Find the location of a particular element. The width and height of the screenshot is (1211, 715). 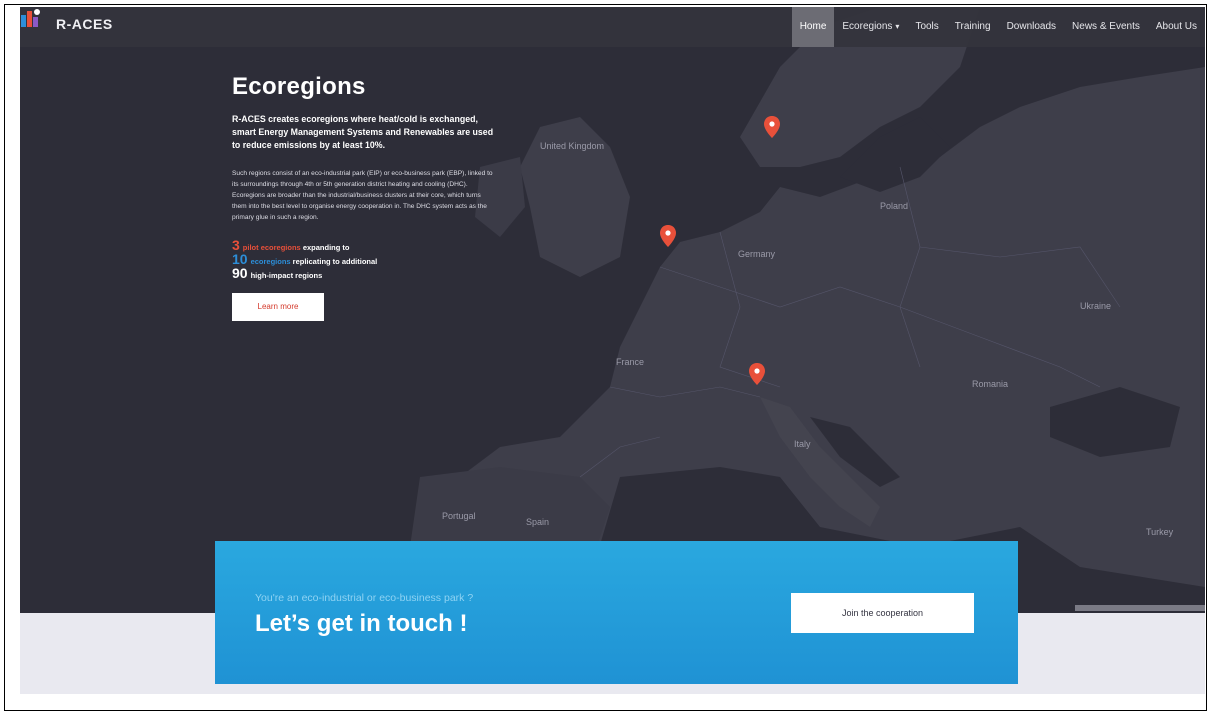

map-label-germany: Germany is located at coordinates (757, 254).